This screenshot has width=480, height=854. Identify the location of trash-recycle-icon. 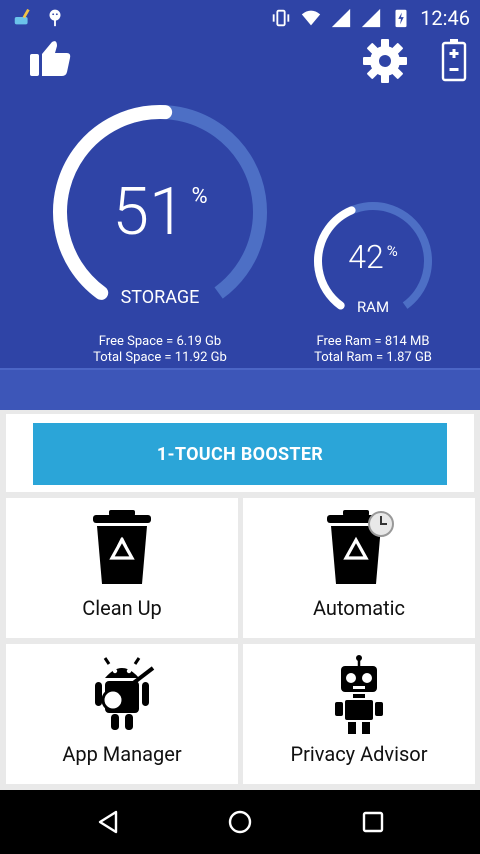
(122, 547).